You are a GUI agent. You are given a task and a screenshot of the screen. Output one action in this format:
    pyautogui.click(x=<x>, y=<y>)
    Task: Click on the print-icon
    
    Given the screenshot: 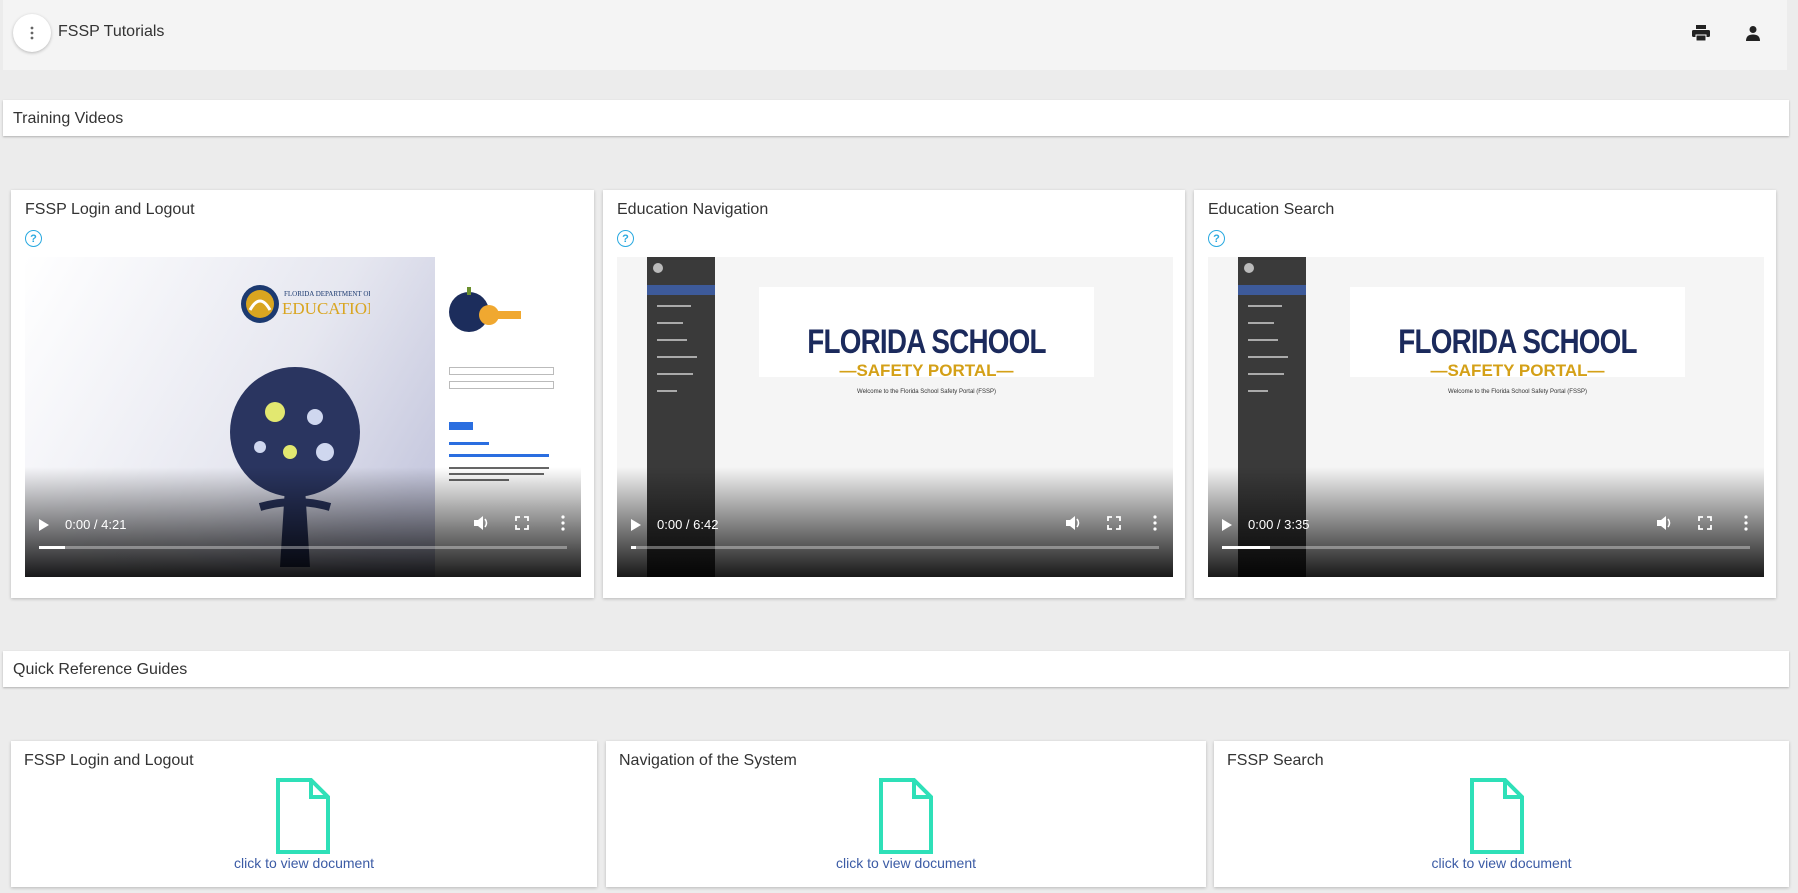 What is the action you would take?
    pyautogui.click(x=1701, y=33)
    